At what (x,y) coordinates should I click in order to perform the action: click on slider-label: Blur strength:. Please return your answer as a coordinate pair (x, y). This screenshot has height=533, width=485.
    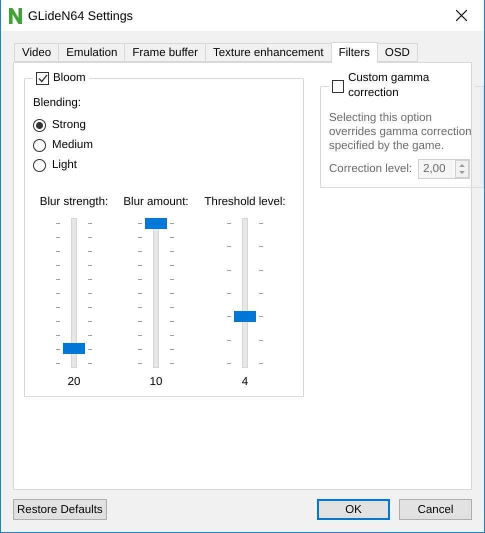
    Looking at the image, I should click on (74, 202).